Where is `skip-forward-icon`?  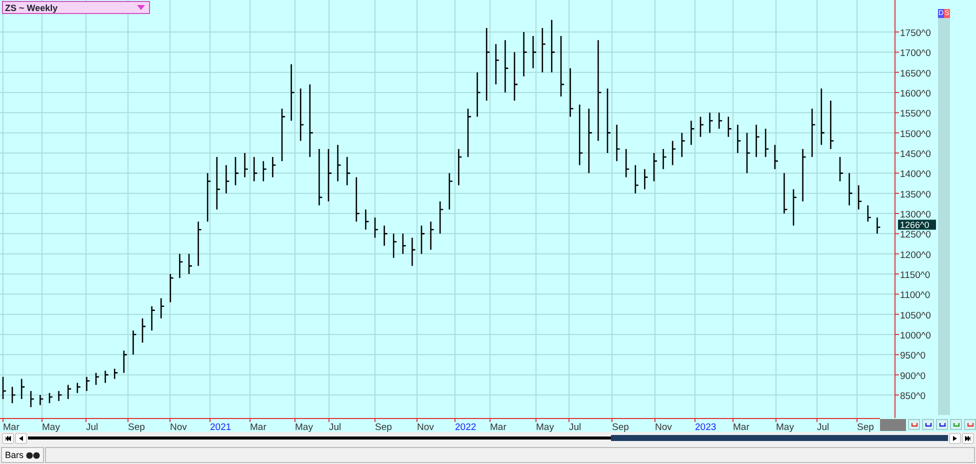
skip-forward-icon is located at coordinates (968, 438).